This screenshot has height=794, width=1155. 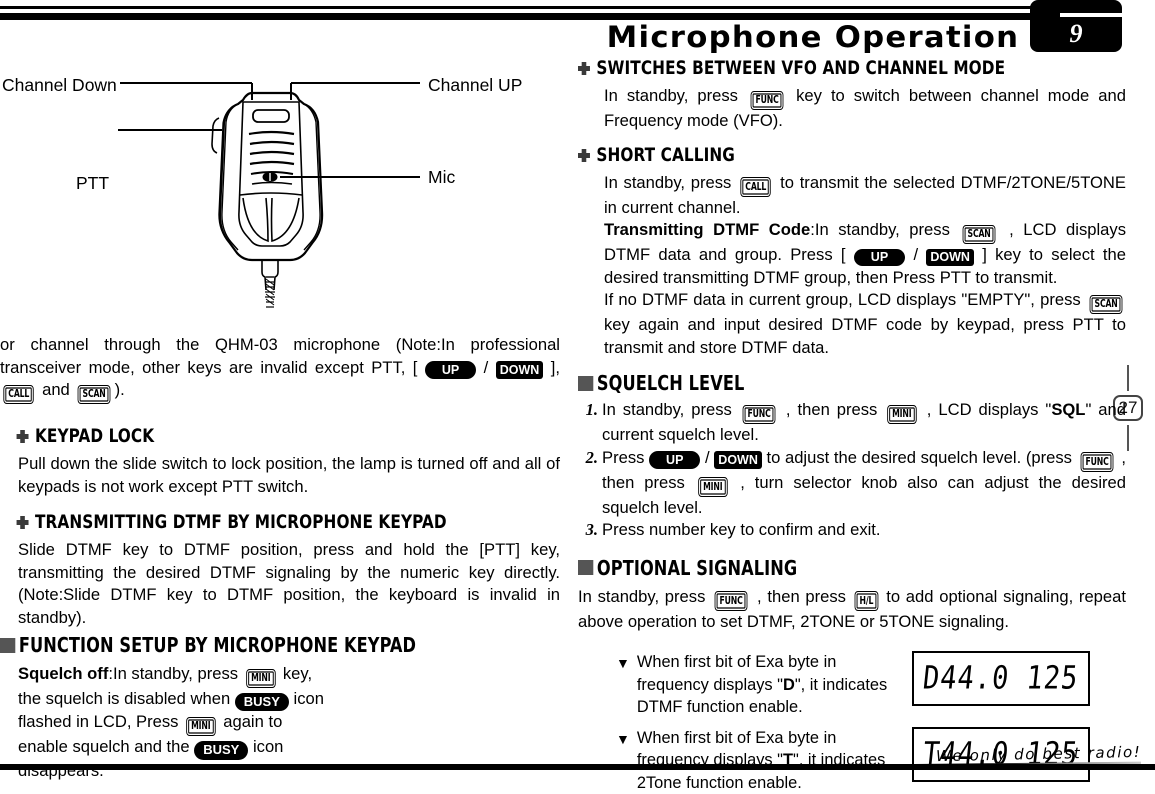 What do you see at coordinates (864, 530) in the screenshot?
I see `step-body: Press number key to confirm and exit.` at bounding box center [864, 530].